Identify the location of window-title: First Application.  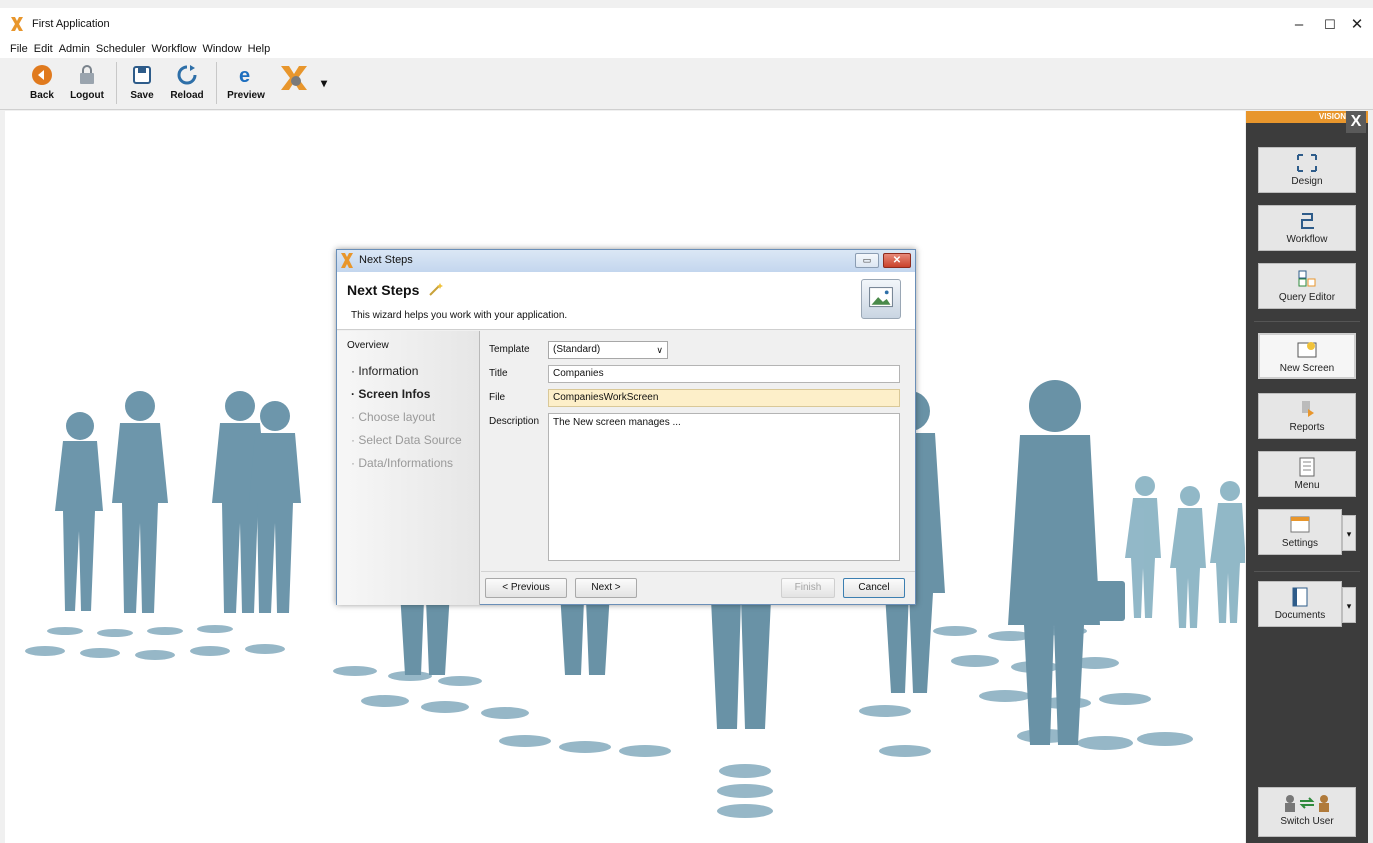
(71, 24).